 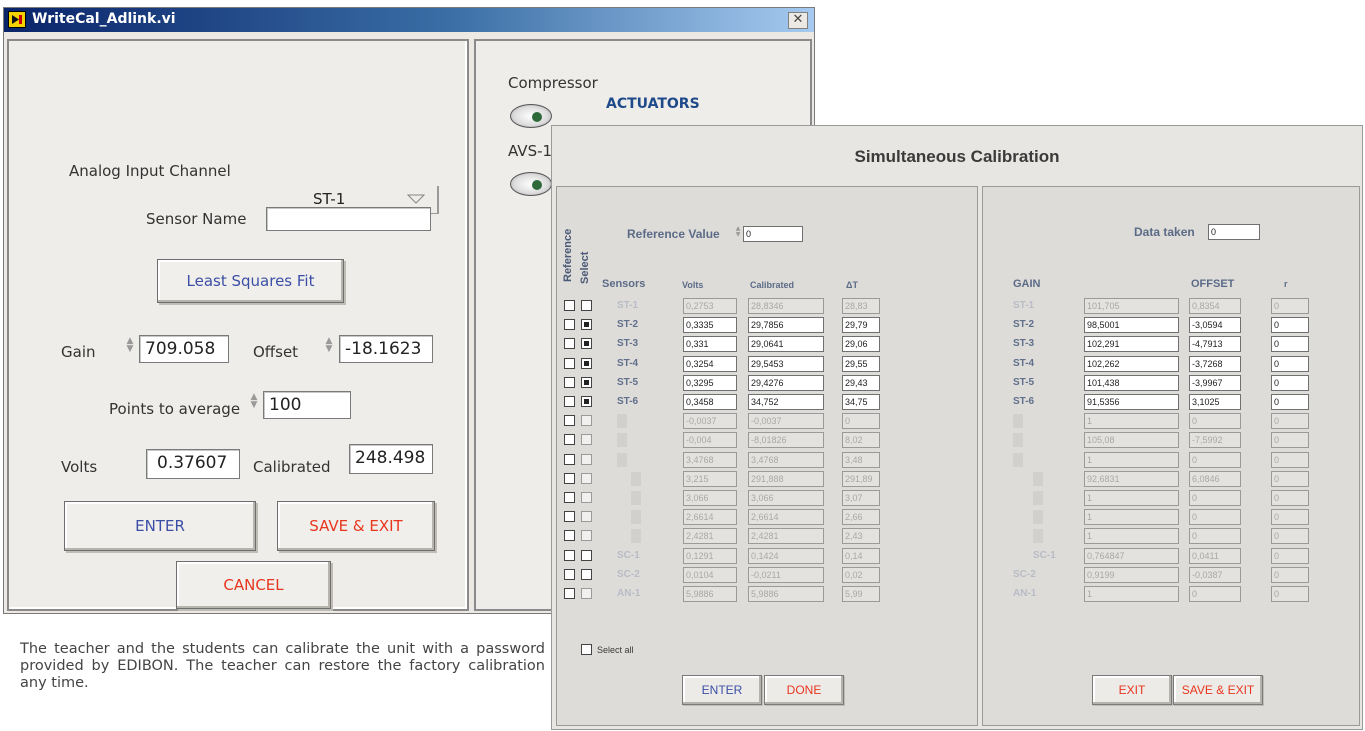 I want to click on window-titlebar: WriteCal_Adlink.vi ✕, so click(x=409, y=20).